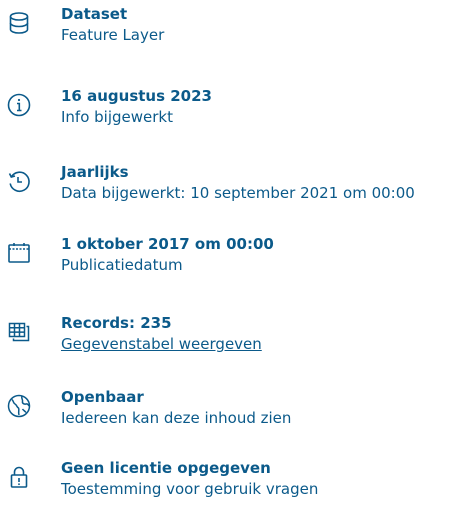  What do you see at coordinates (167, 244) in the screenshot?
I see `publication-date-title: 1 oktober 2017 om 00:00` at bounding box center [167, 244].